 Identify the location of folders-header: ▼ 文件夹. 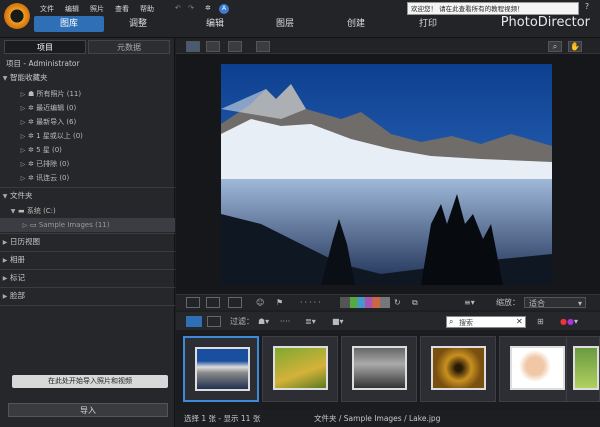
(87, 196).